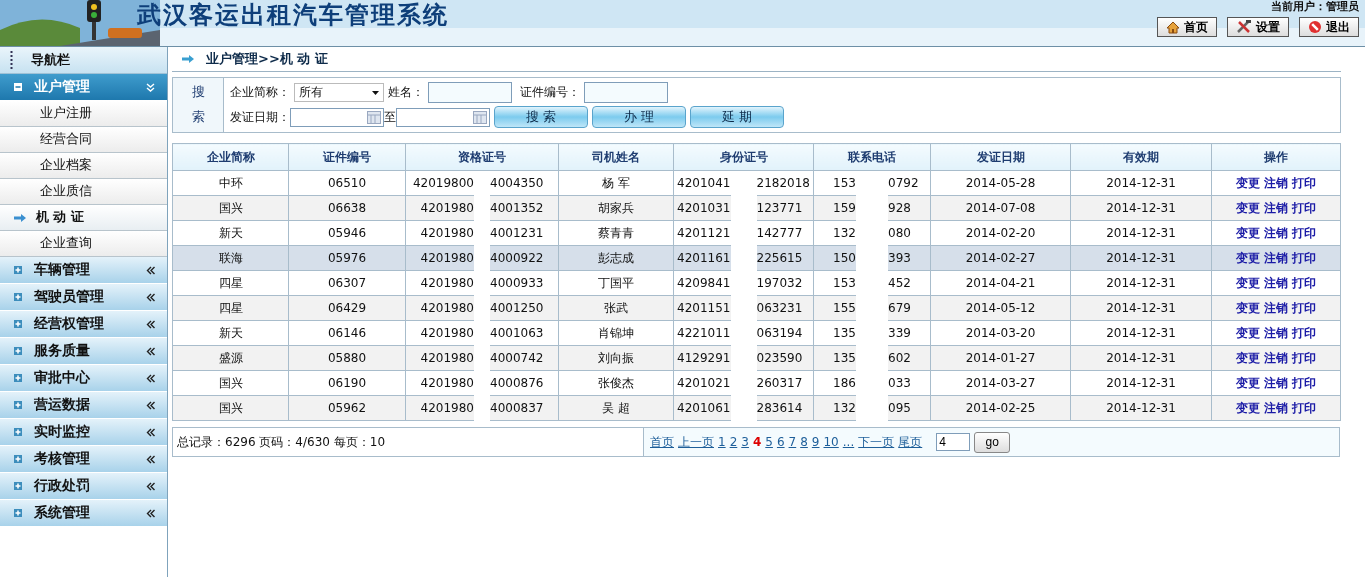 Image resolution: width=1365 pixels, height=577 pixels. Describe the element at coordinates (756, 283) in the screenshot. I see `table-row: 四星 06307 4201980 4000933 丁国平 4209841 197032 153 452 2014-04-21 2014-12-31 变更 注销 打印` at that location.